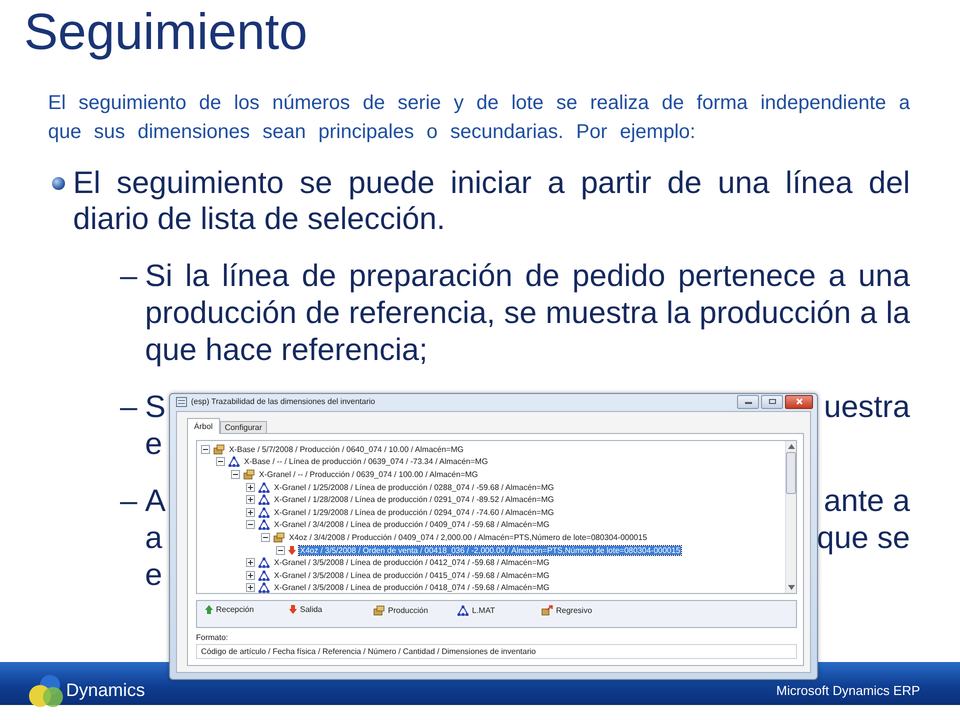  Describe the element at coordinates (468, 537) in the screenshot. I see `tree-item: X4oz / 3/4/2008 / Producción / 0409_074 / 2,000.00 / Almacén=PTS,Número de lote=080304-000015` at that location.